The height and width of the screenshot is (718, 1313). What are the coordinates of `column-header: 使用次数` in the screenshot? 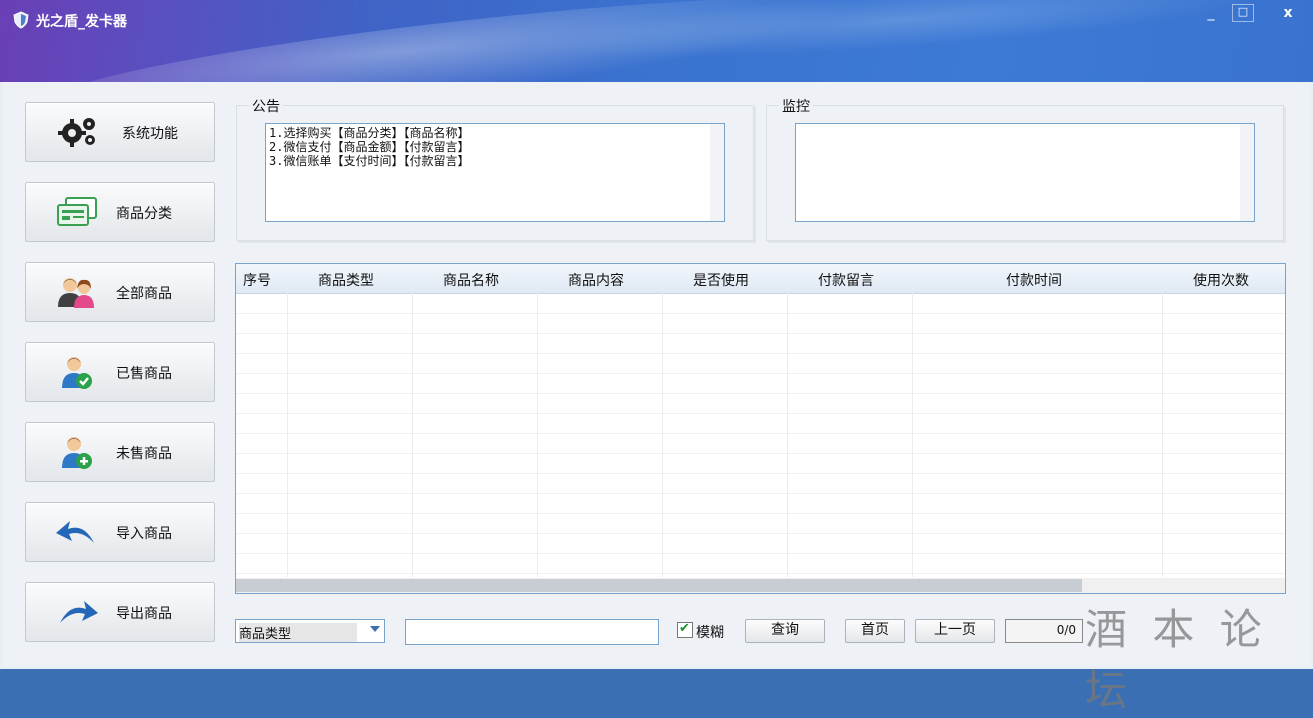 It's located at (1221, 280).